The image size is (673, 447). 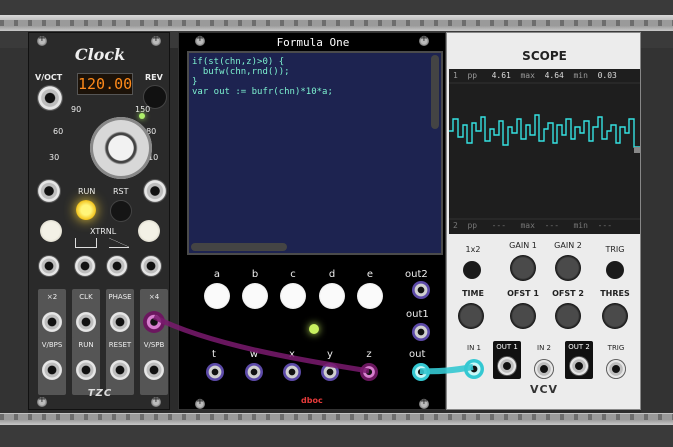 I want to click on pp-label: pp, so click(x=472, y=225).